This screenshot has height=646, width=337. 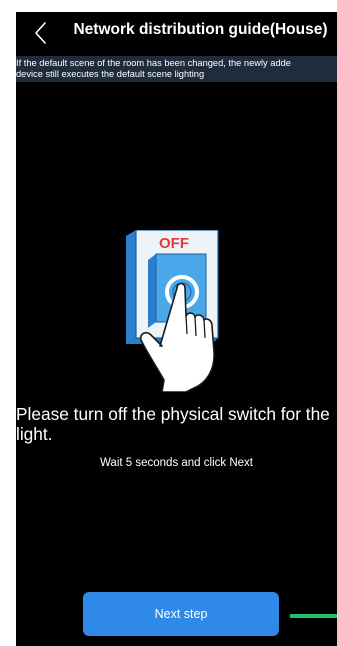 I want to click on header: Network distribution guide(House), so click(x=176, y=34).